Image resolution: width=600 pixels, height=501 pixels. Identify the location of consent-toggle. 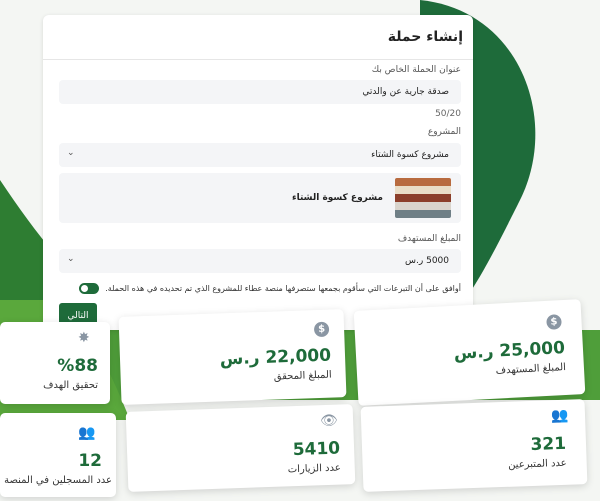
(89, 288).